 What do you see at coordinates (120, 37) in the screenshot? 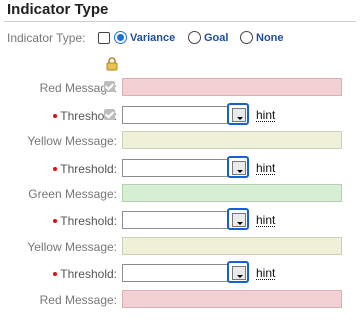
I see `variance-radio` at bounding box center [120, 37].